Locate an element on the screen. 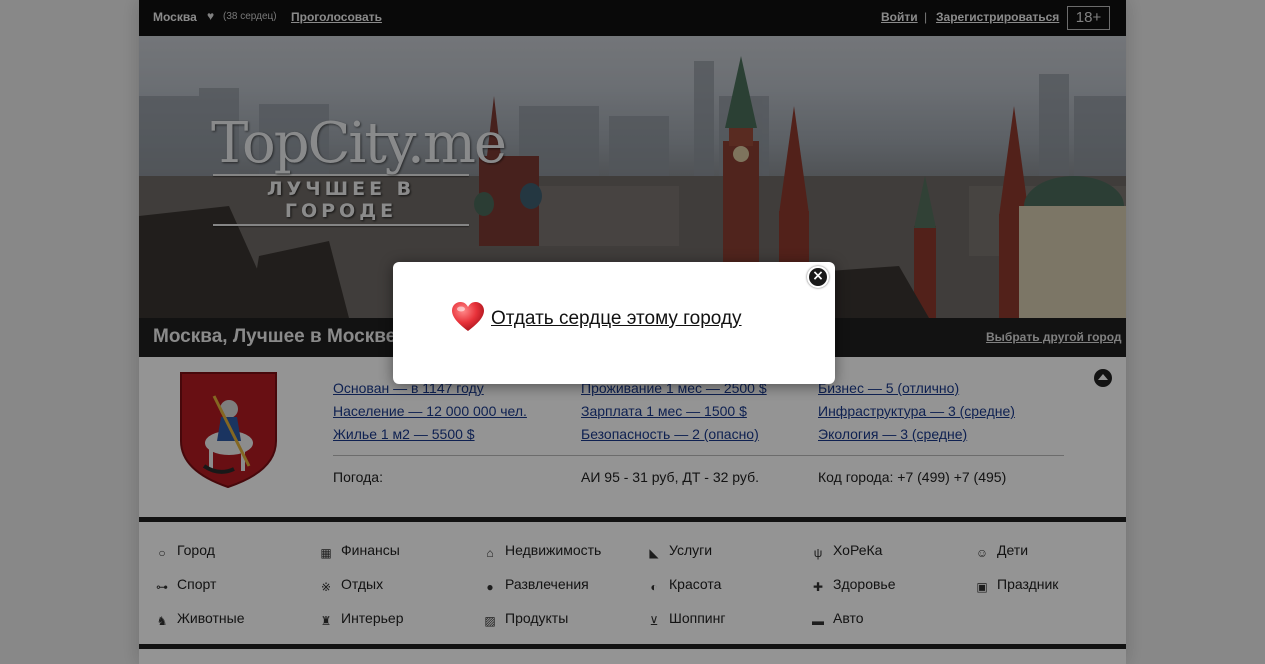 This screenshot has width=1265, height=664. give-heart-link: Отдать сердце этому городу is located at coordinates (616, 319).